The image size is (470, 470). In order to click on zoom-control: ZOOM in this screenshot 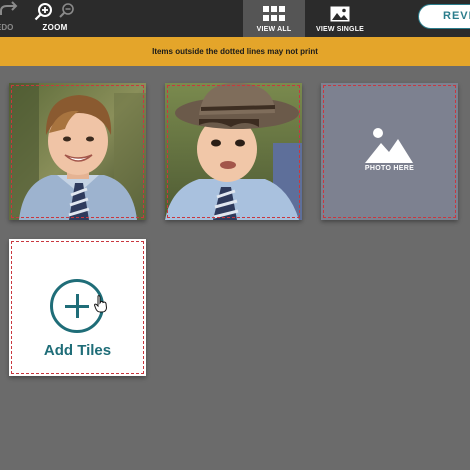, I will do `click(55, 18)`.